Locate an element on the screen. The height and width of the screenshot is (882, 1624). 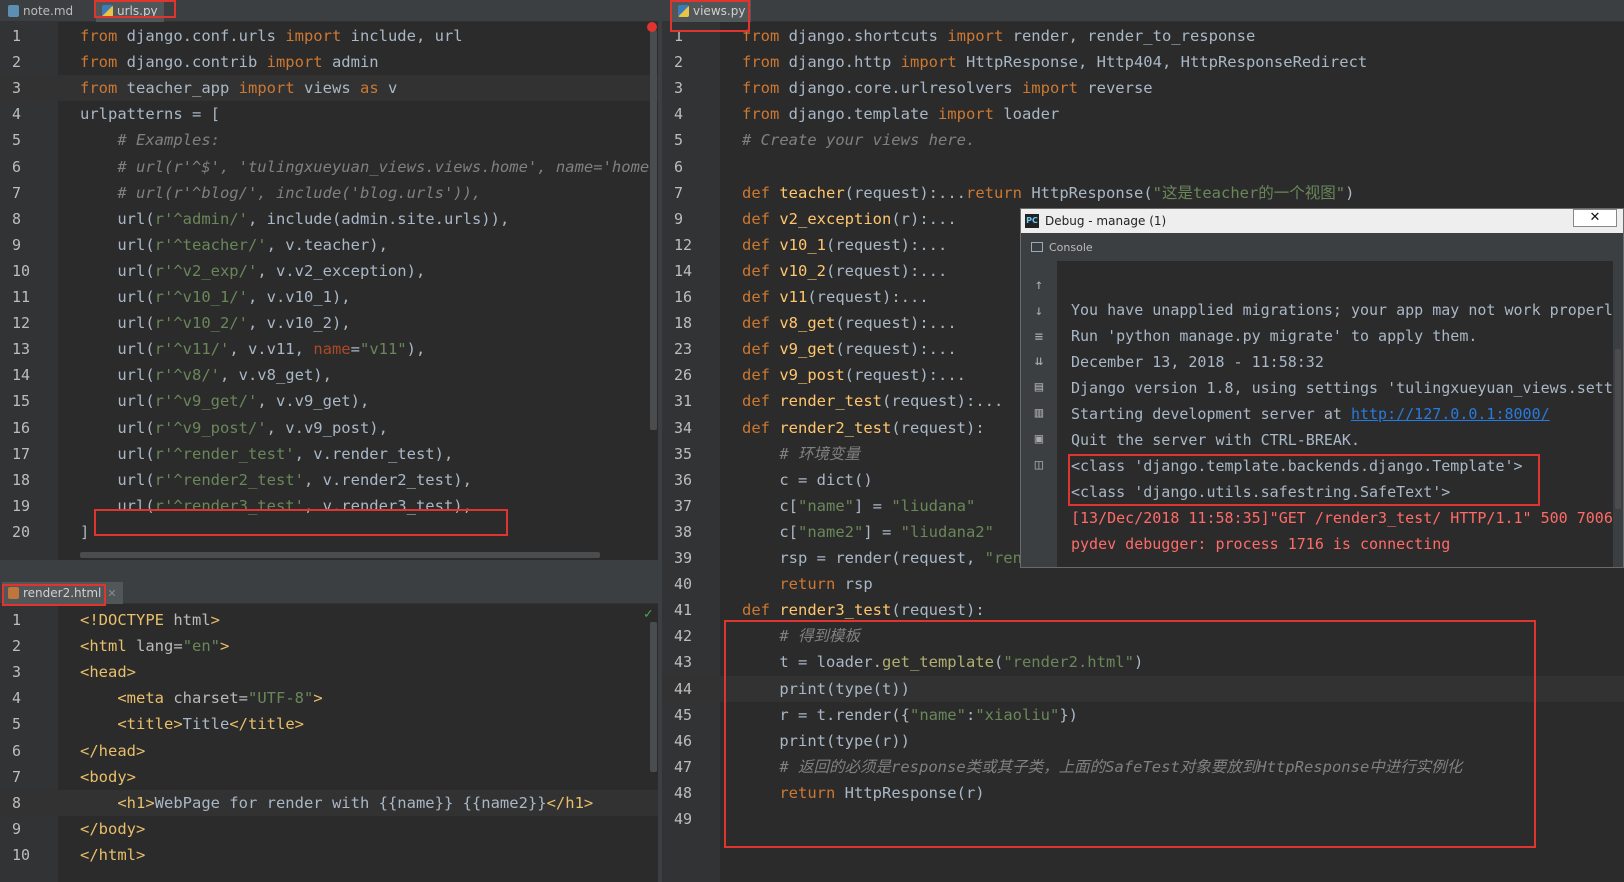
trash-icon: ▥ is located at coordinates (1039, 413).